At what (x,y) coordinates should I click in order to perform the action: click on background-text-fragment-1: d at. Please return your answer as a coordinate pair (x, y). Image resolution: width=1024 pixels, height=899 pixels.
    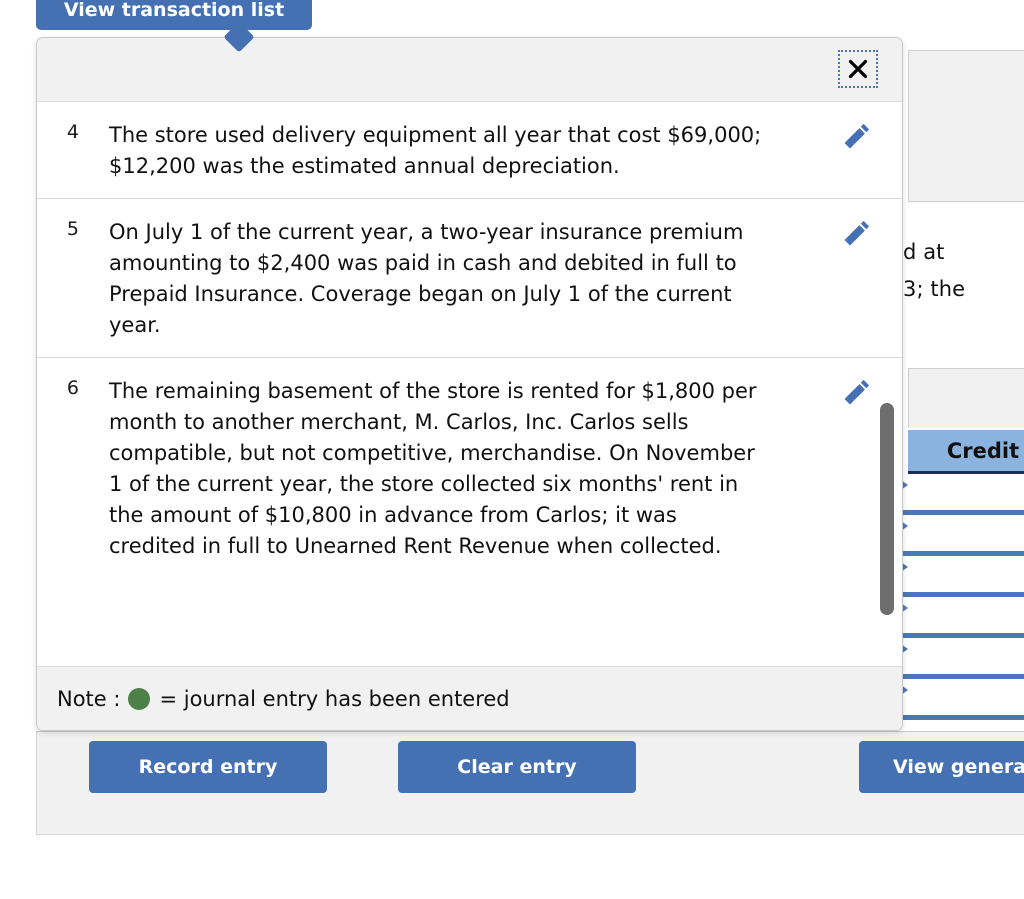
    Looking at the image, I should click on (924, 252).